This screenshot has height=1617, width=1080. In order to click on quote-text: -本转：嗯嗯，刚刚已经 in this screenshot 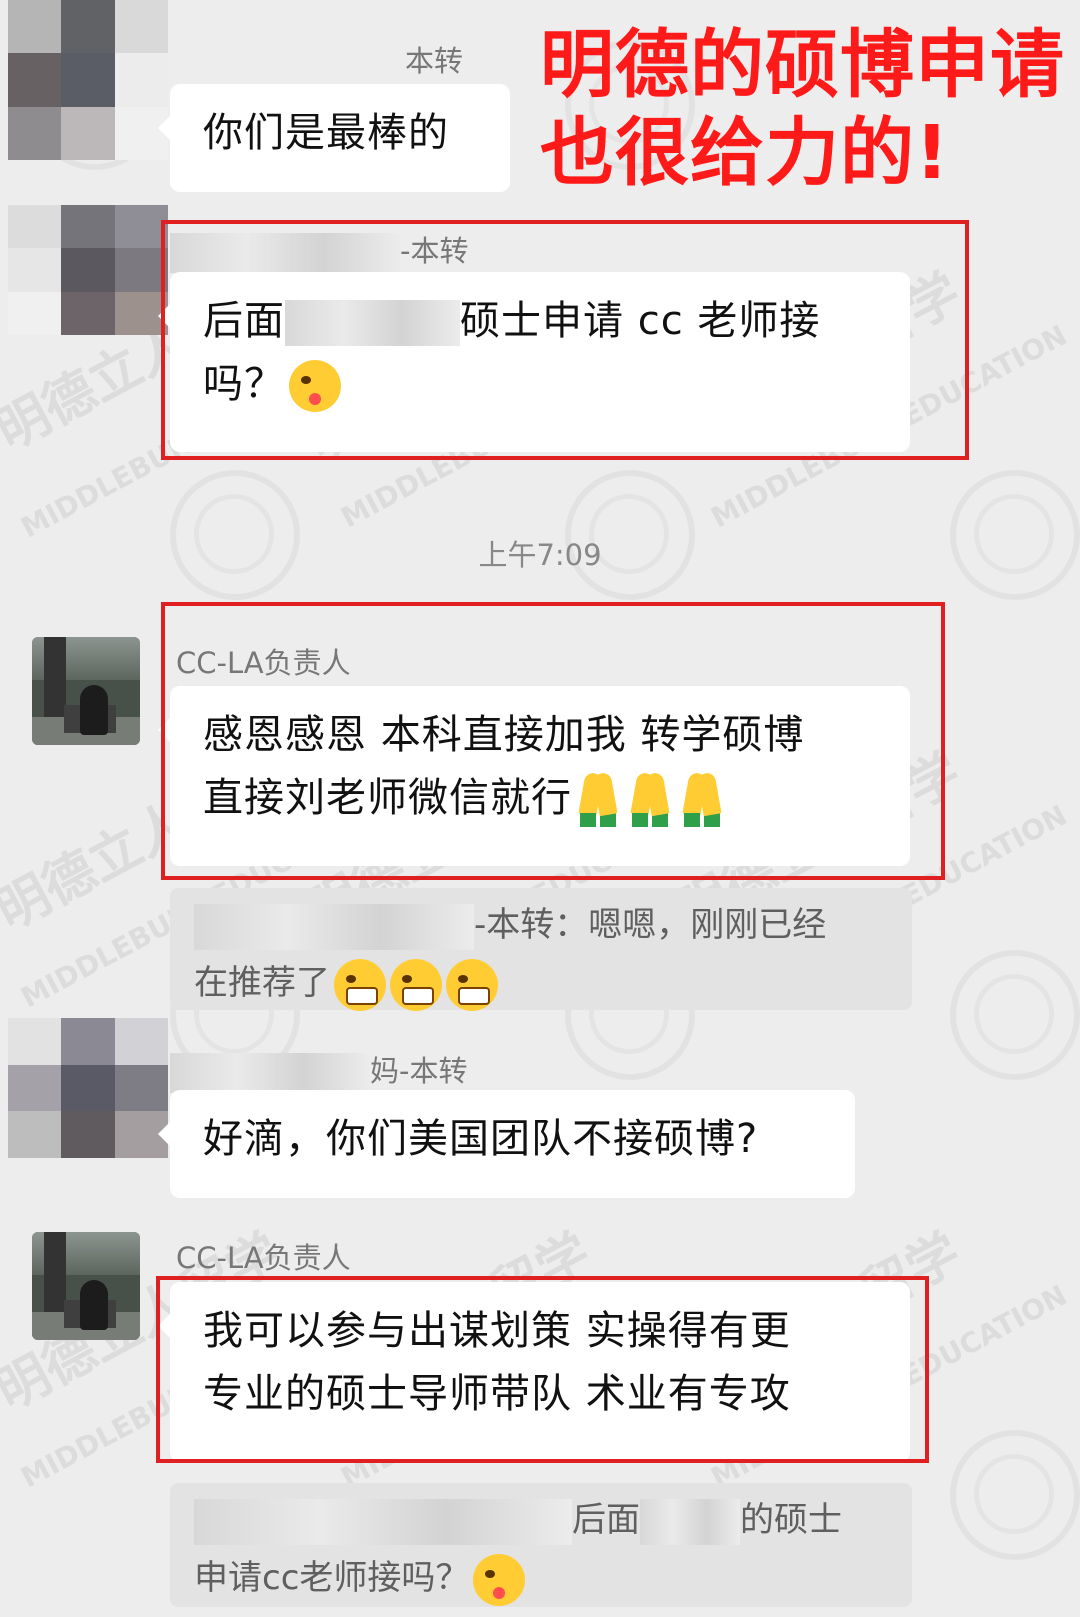, I will do `click(650, 925)`.